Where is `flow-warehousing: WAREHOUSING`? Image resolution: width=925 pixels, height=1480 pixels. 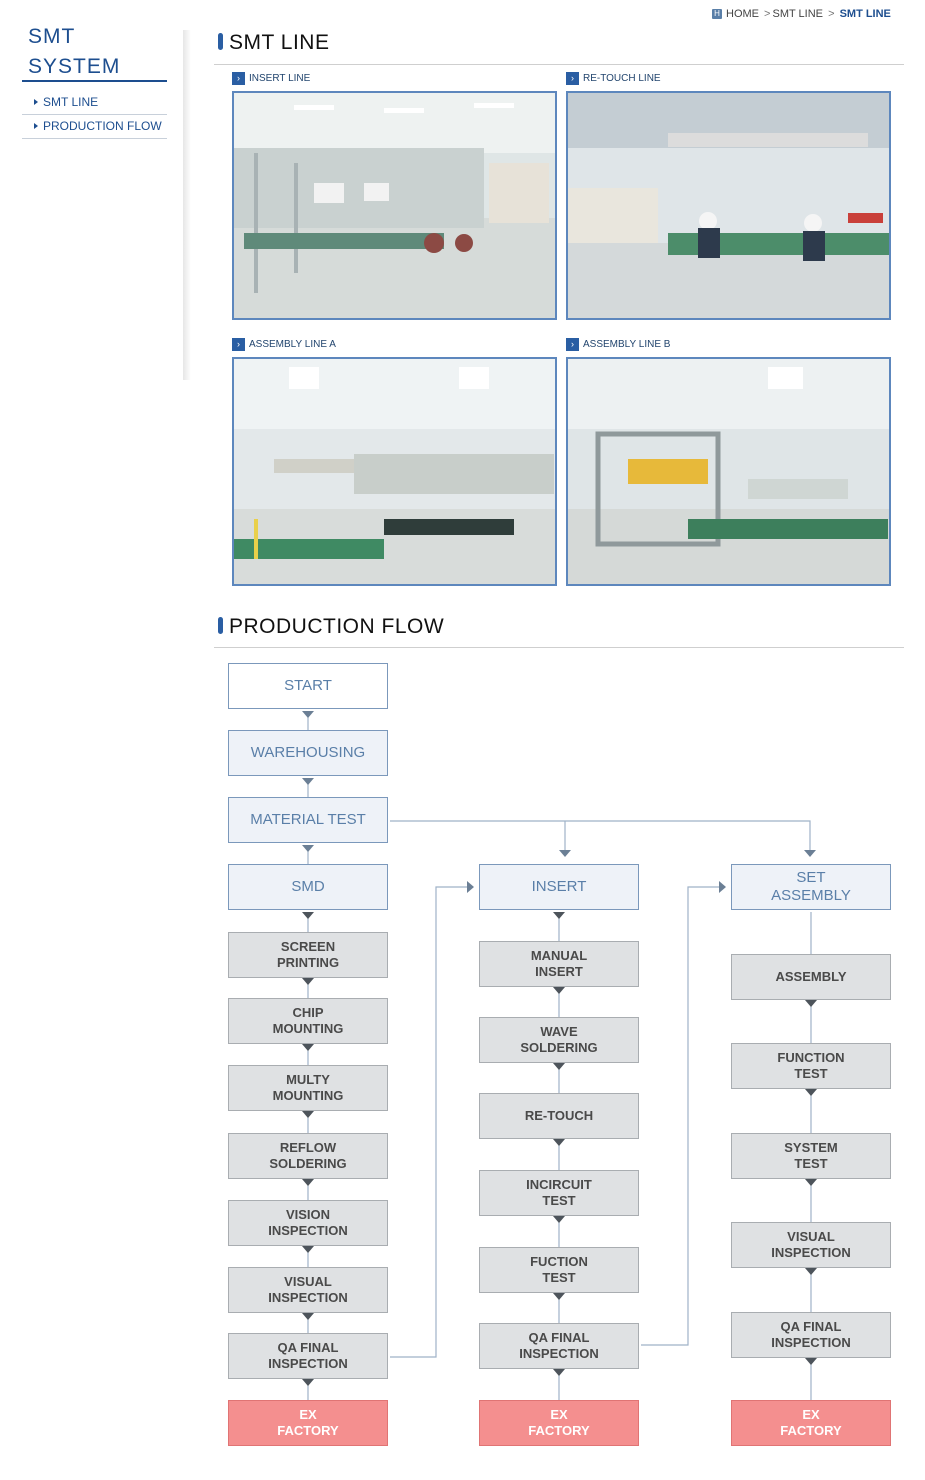 flow-warehousing: WAREHOUSING is located at coordinates (308, 753).